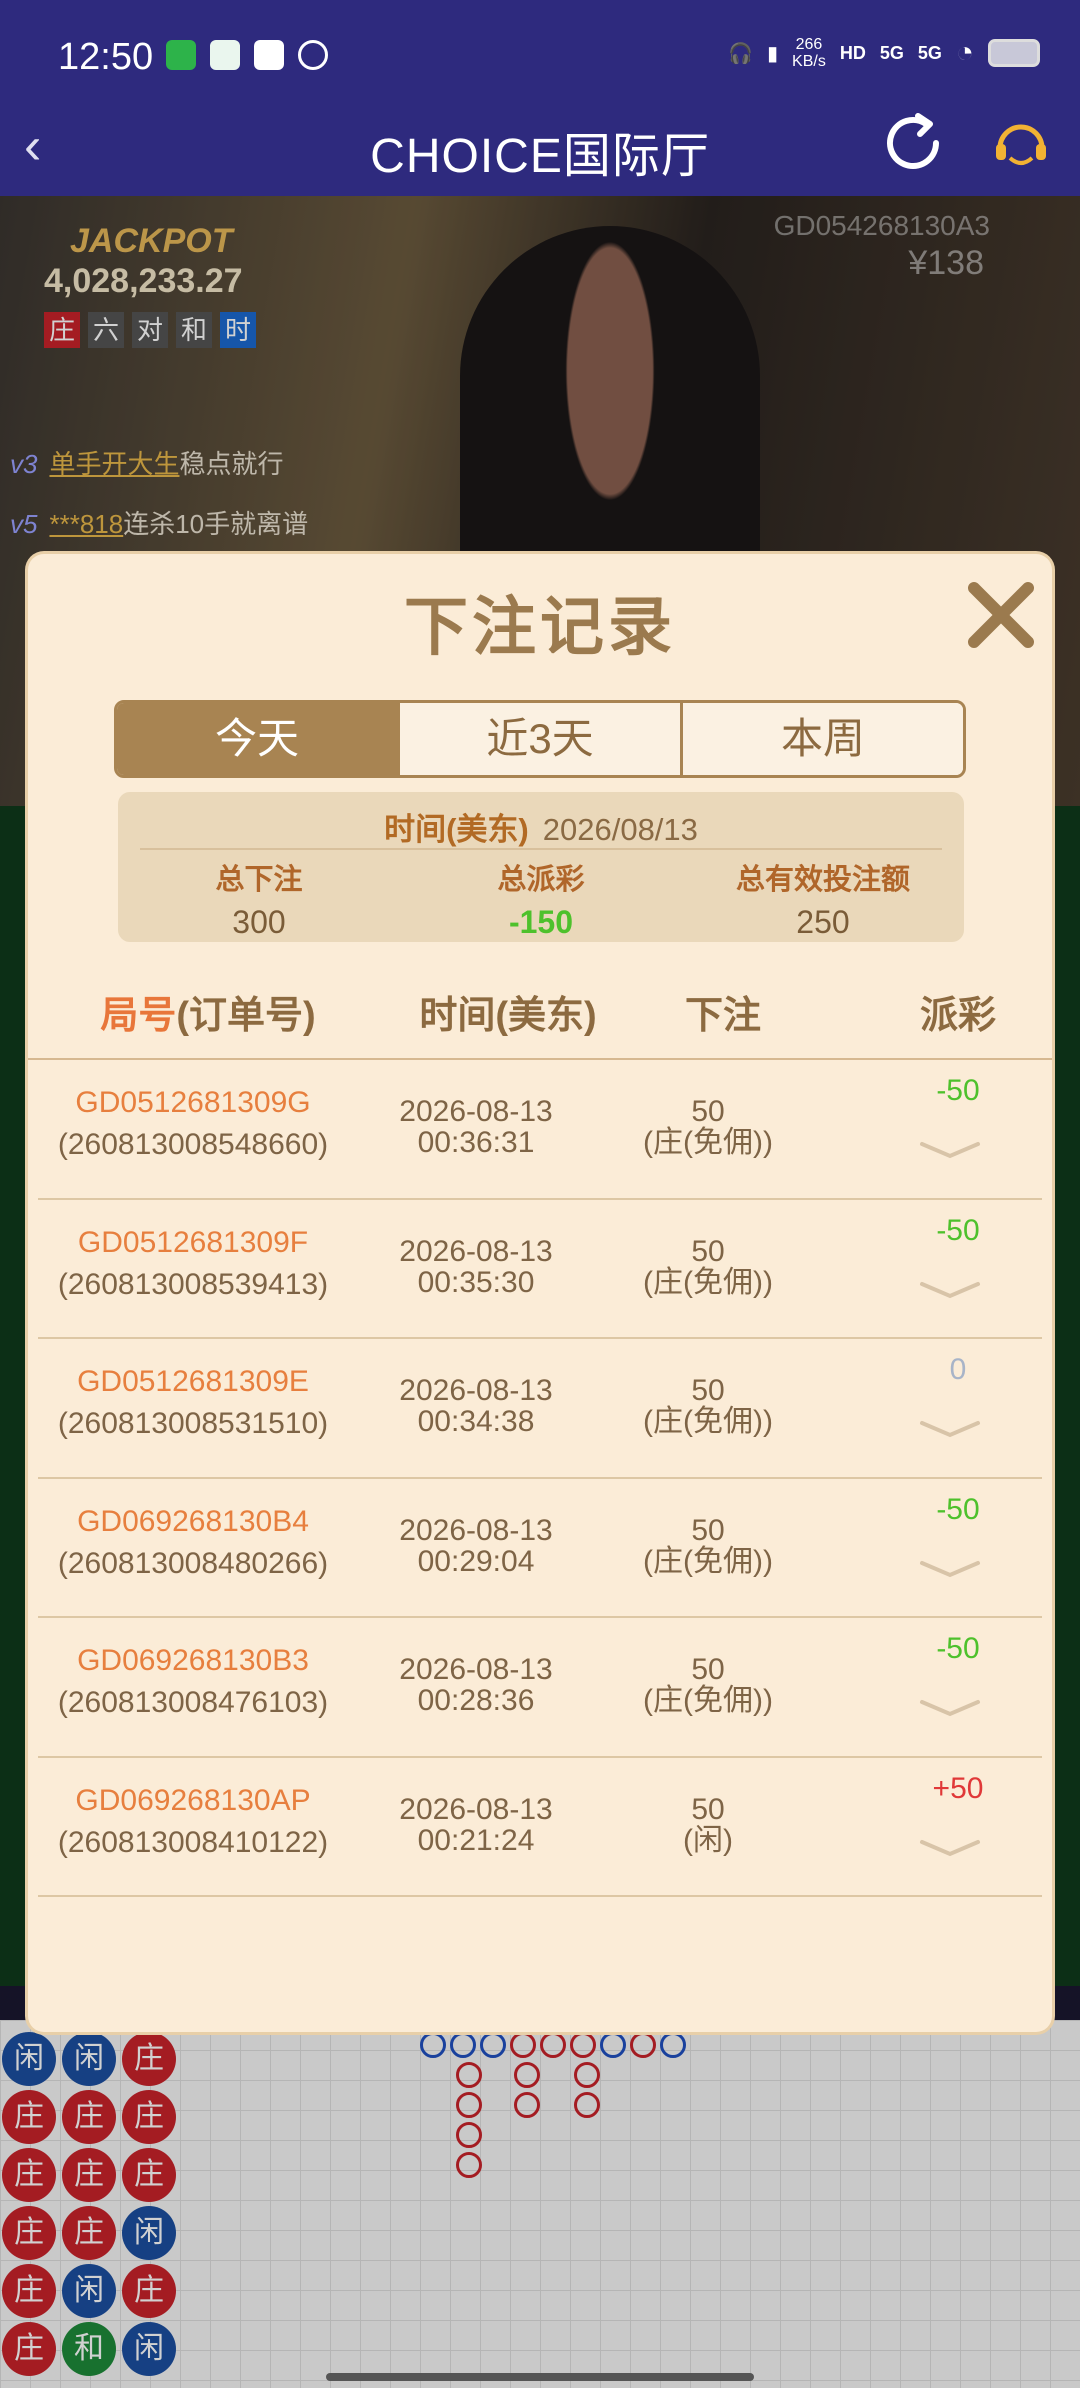 The image size is (1080, 2388). Describe the element at coordinates (540, 2377) in the screenshot. I see `home-indicator` at that location.